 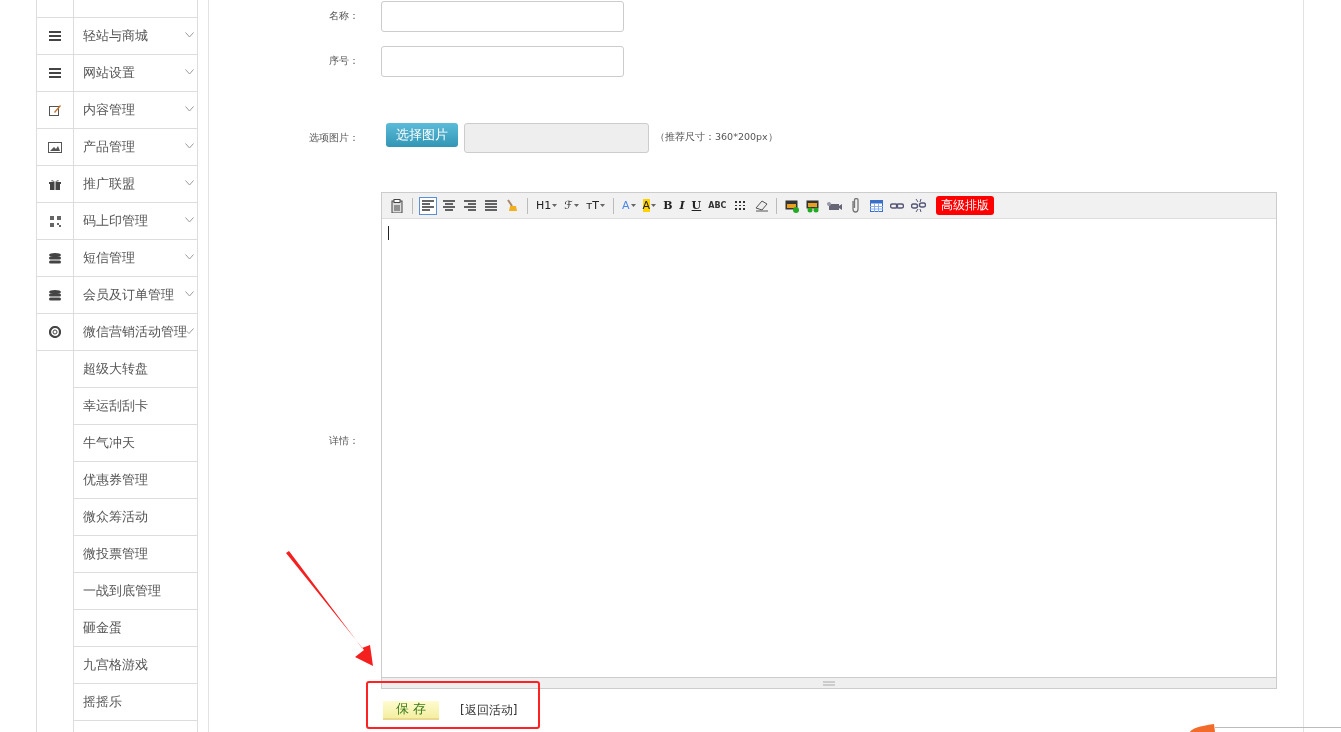 I want to click on toolbar-button: ℱ, so click(x=571, y=205).